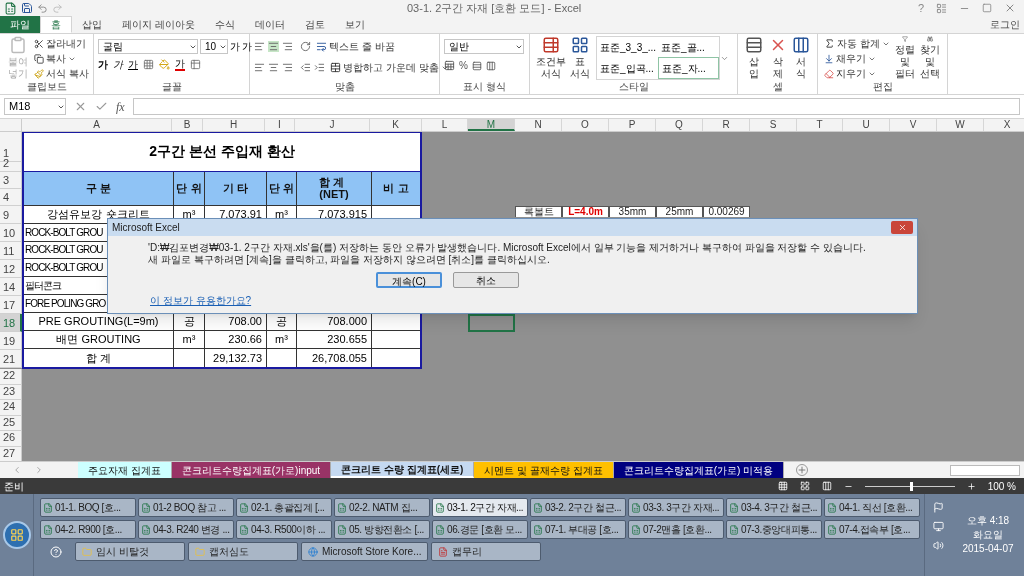 The width and height of the screenshot is (1024, 576). What do you see at coordinates (355, 46) in the screenshot?
I see `wrap-text-button: 텍스트 줄 바꿈` at bounding box center [355, 46].